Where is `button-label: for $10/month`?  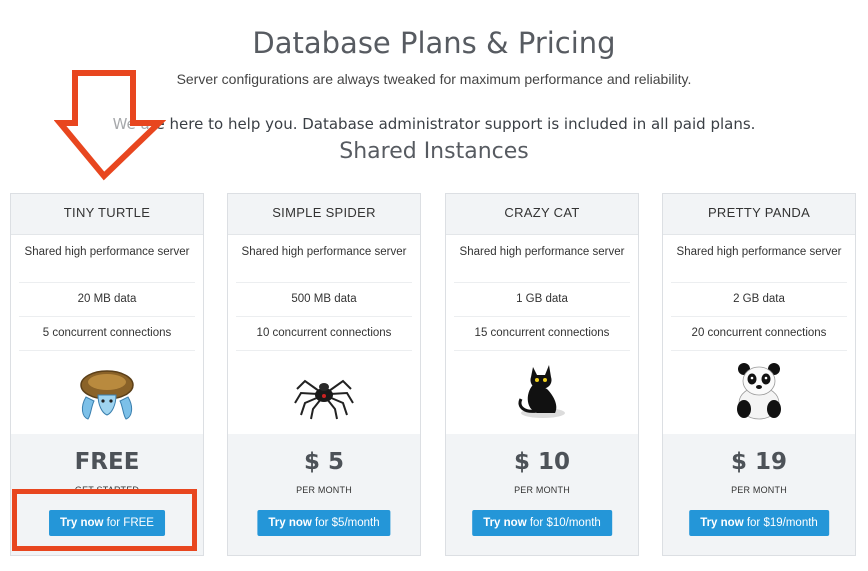 button-label: for $10/month is located at coordinates (563, 523).